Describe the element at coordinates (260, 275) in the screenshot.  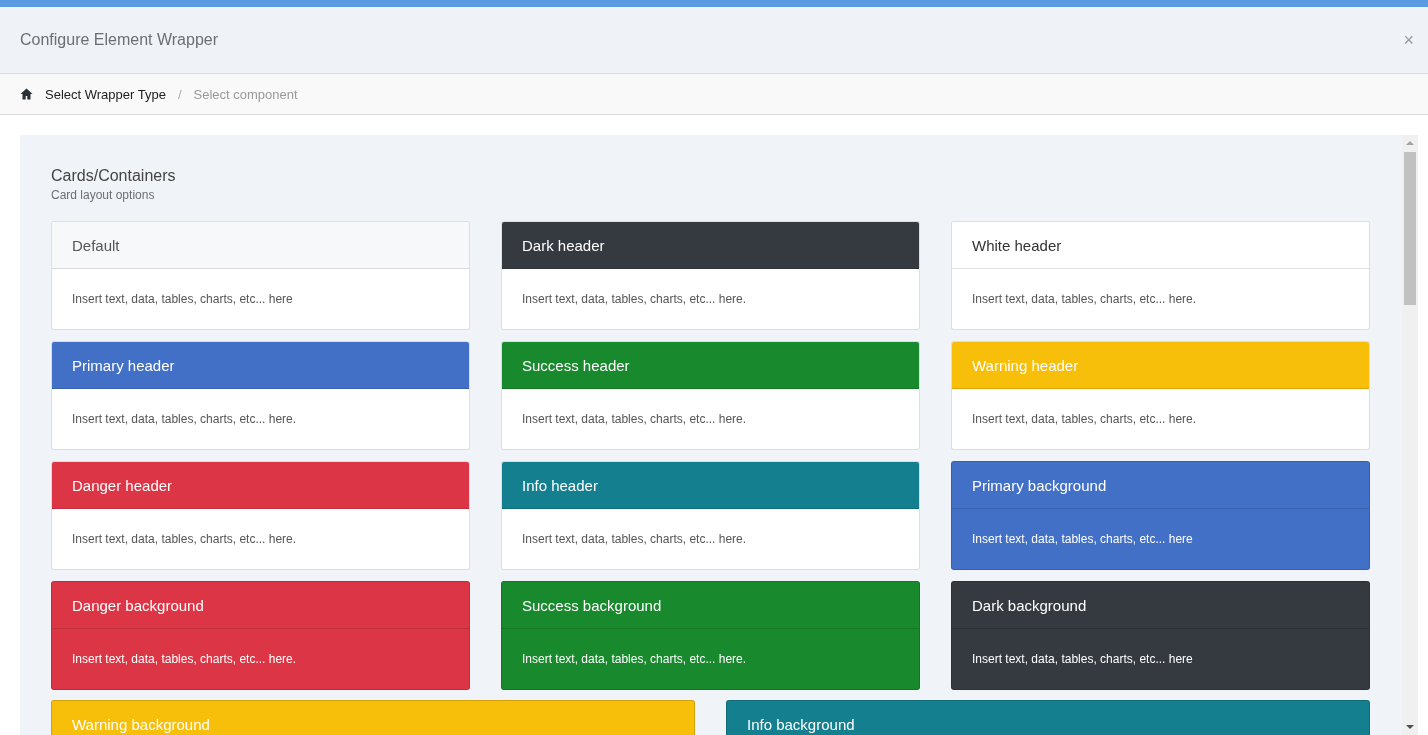
I see `card: Default Insert text, data, tables, charts, etc... here` at that location.